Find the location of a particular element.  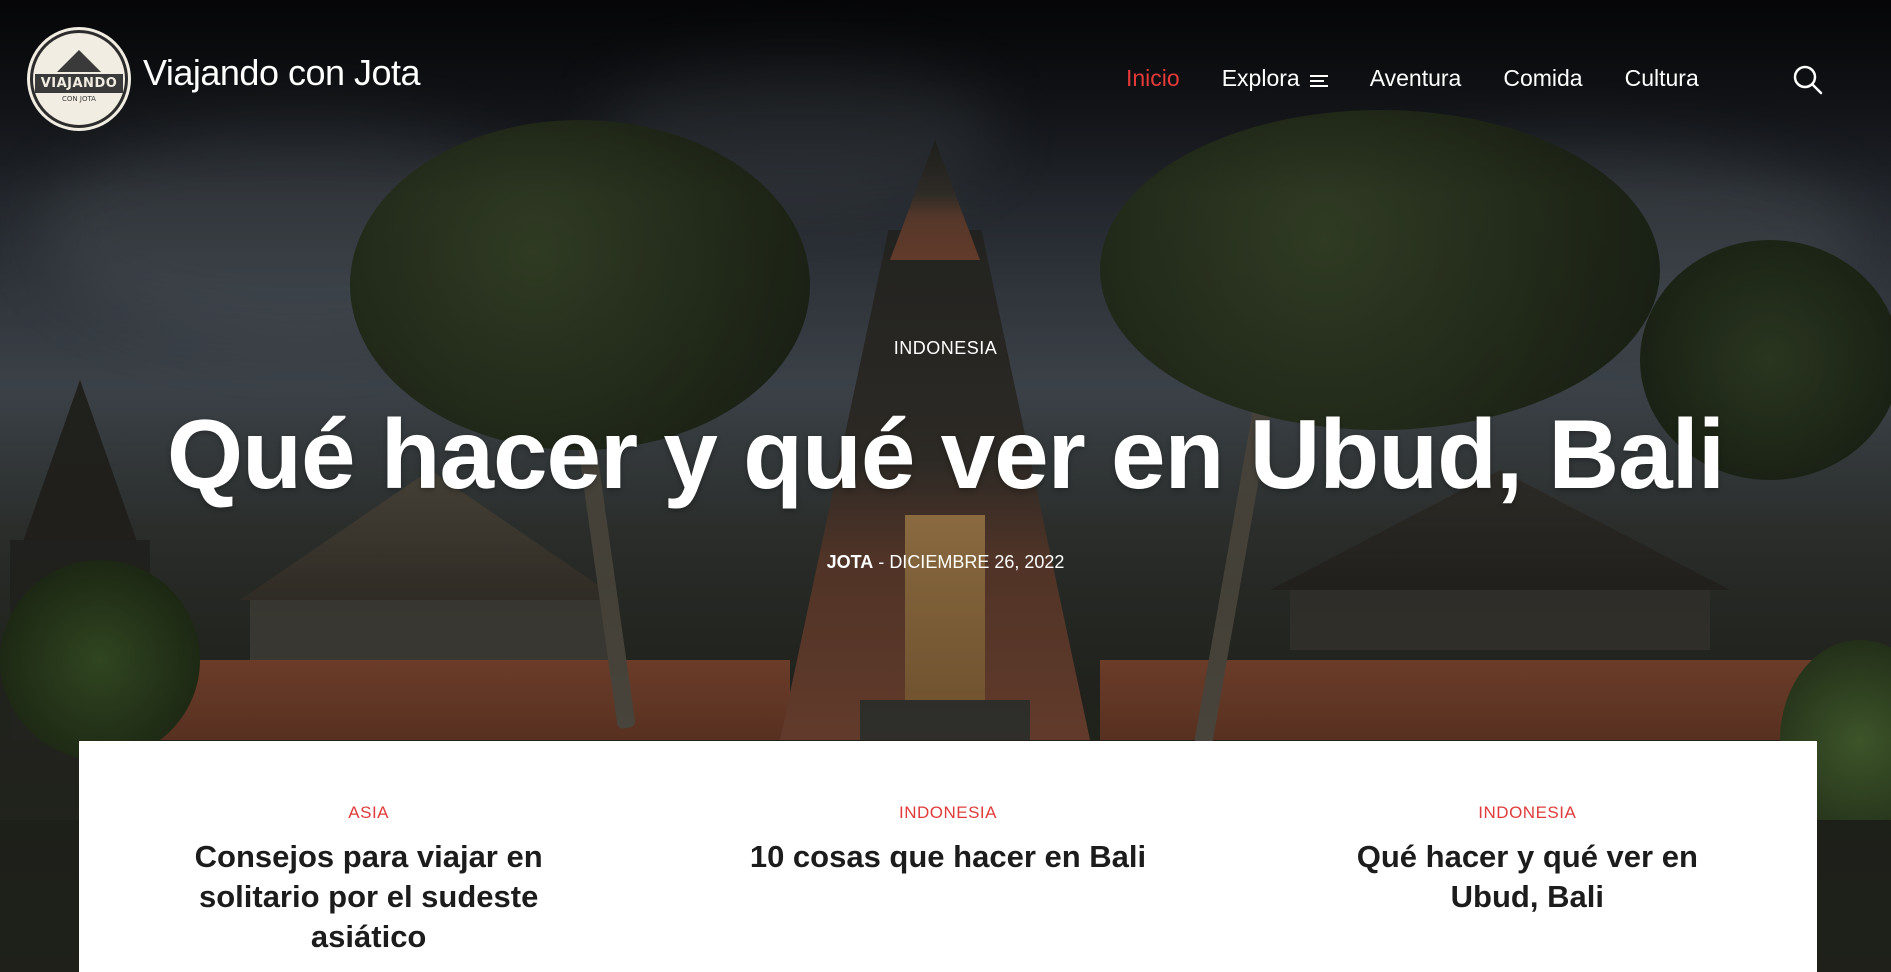

nav-item-label: Inicio is located at coordinates (1153, 77).